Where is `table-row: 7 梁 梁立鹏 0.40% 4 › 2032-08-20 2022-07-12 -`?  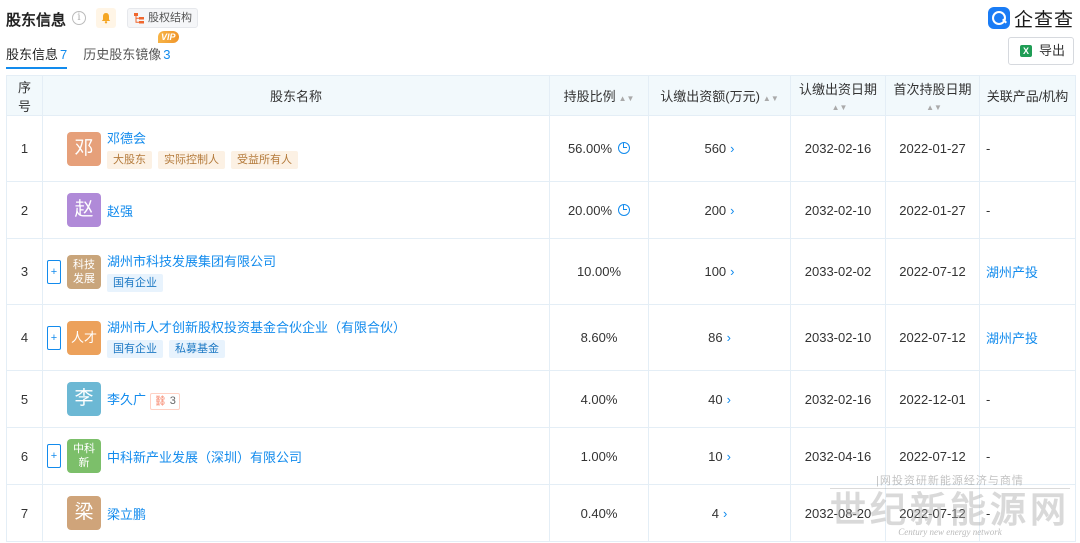
table-row: 7 梁 梁立鹏 0.40% 4 › 2032-08-20 2022-07-12 - is located at coordinates (541, 513).